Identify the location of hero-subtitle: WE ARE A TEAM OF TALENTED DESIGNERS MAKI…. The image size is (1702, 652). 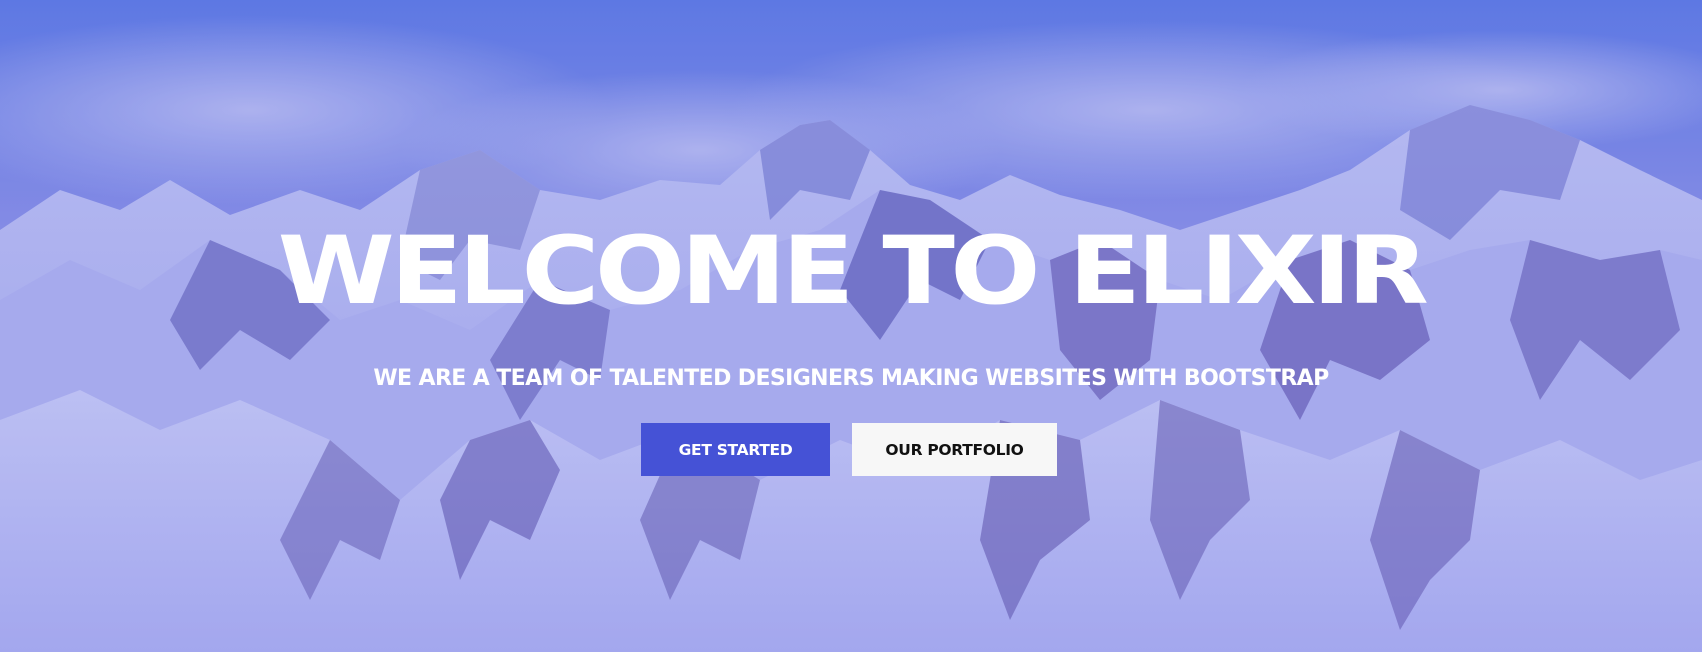
(851, 378).